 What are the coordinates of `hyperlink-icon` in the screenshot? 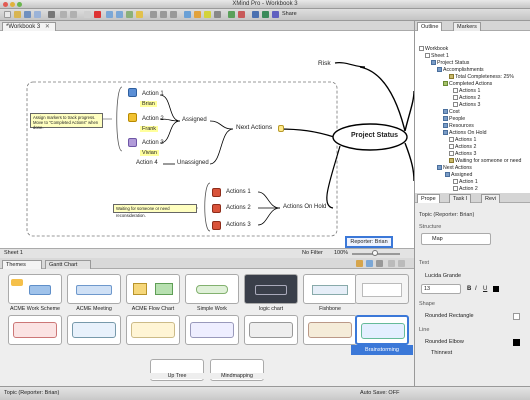 It's located at (217, 14).